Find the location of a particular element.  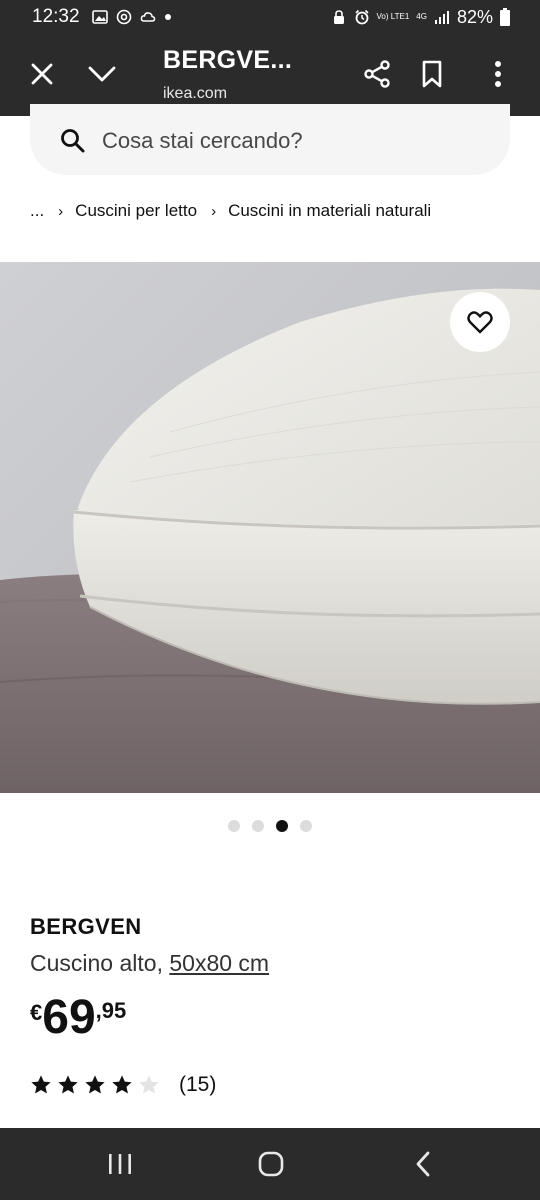

back-button is located at coordinates (423, 1164).